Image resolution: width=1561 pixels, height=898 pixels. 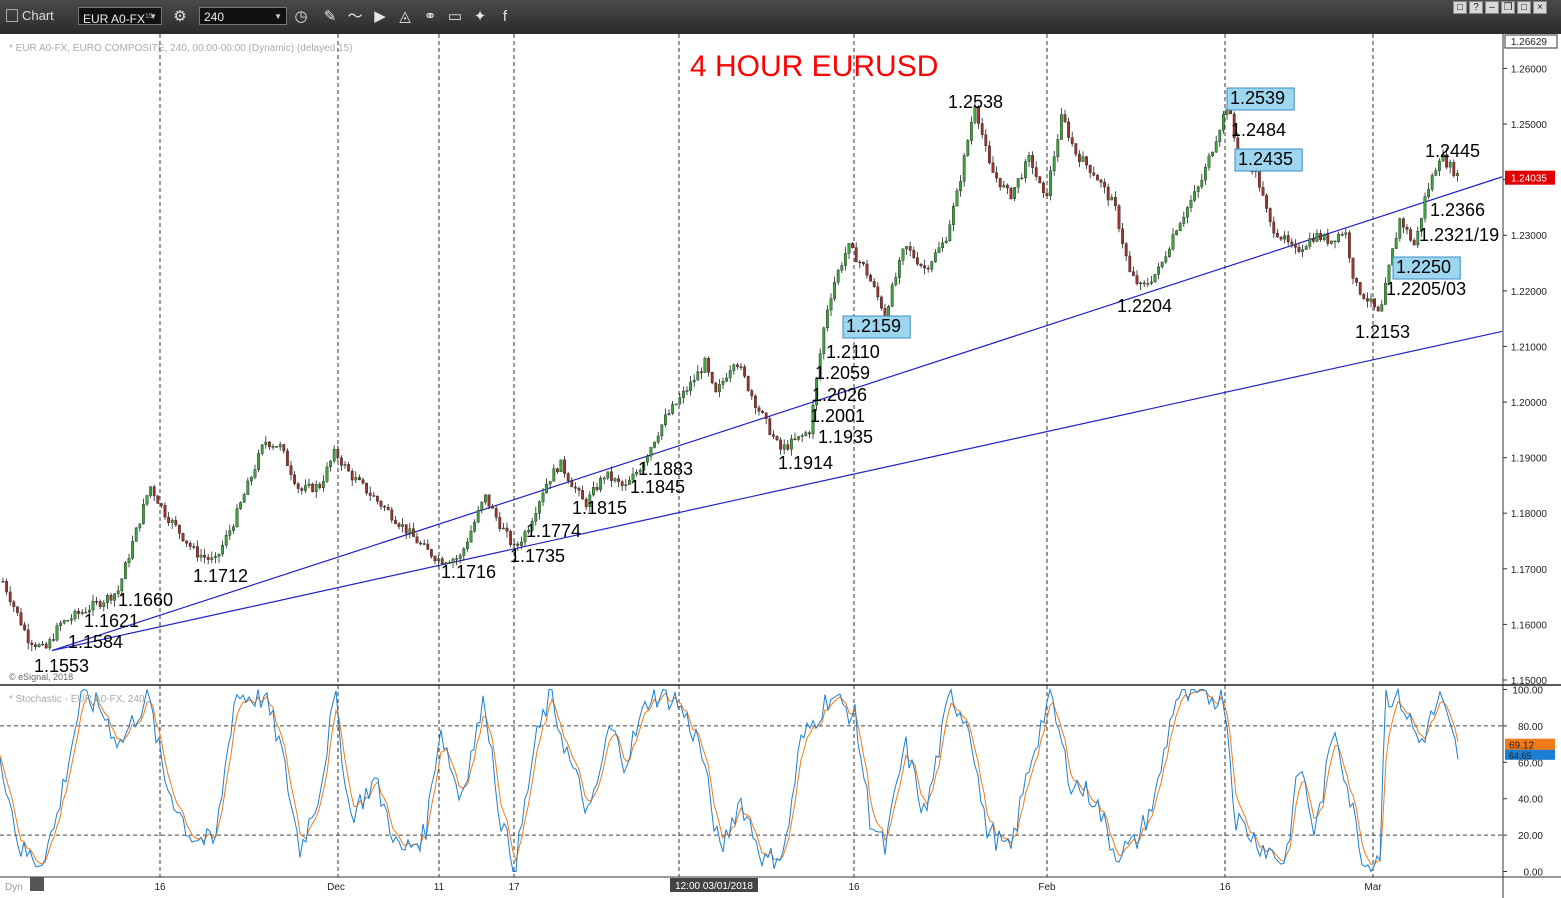 I want to click on facebook-icon: f, so click(x=505, y=17).